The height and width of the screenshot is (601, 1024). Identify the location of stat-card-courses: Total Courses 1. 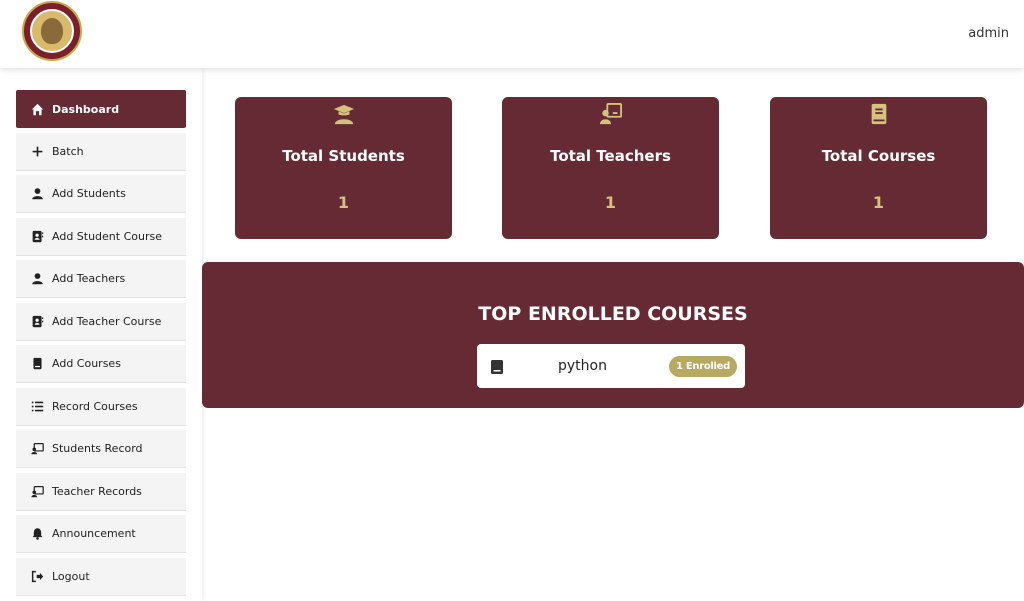
(878, 168).